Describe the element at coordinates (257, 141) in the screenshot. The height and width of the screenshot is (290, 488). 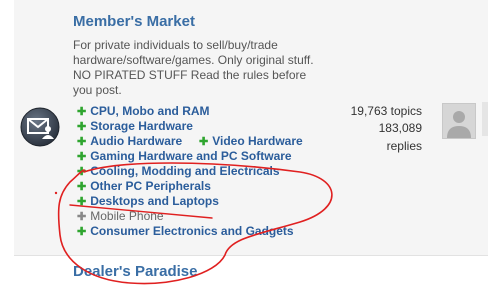
I see `subforum-label: Video Hardware` at that location.